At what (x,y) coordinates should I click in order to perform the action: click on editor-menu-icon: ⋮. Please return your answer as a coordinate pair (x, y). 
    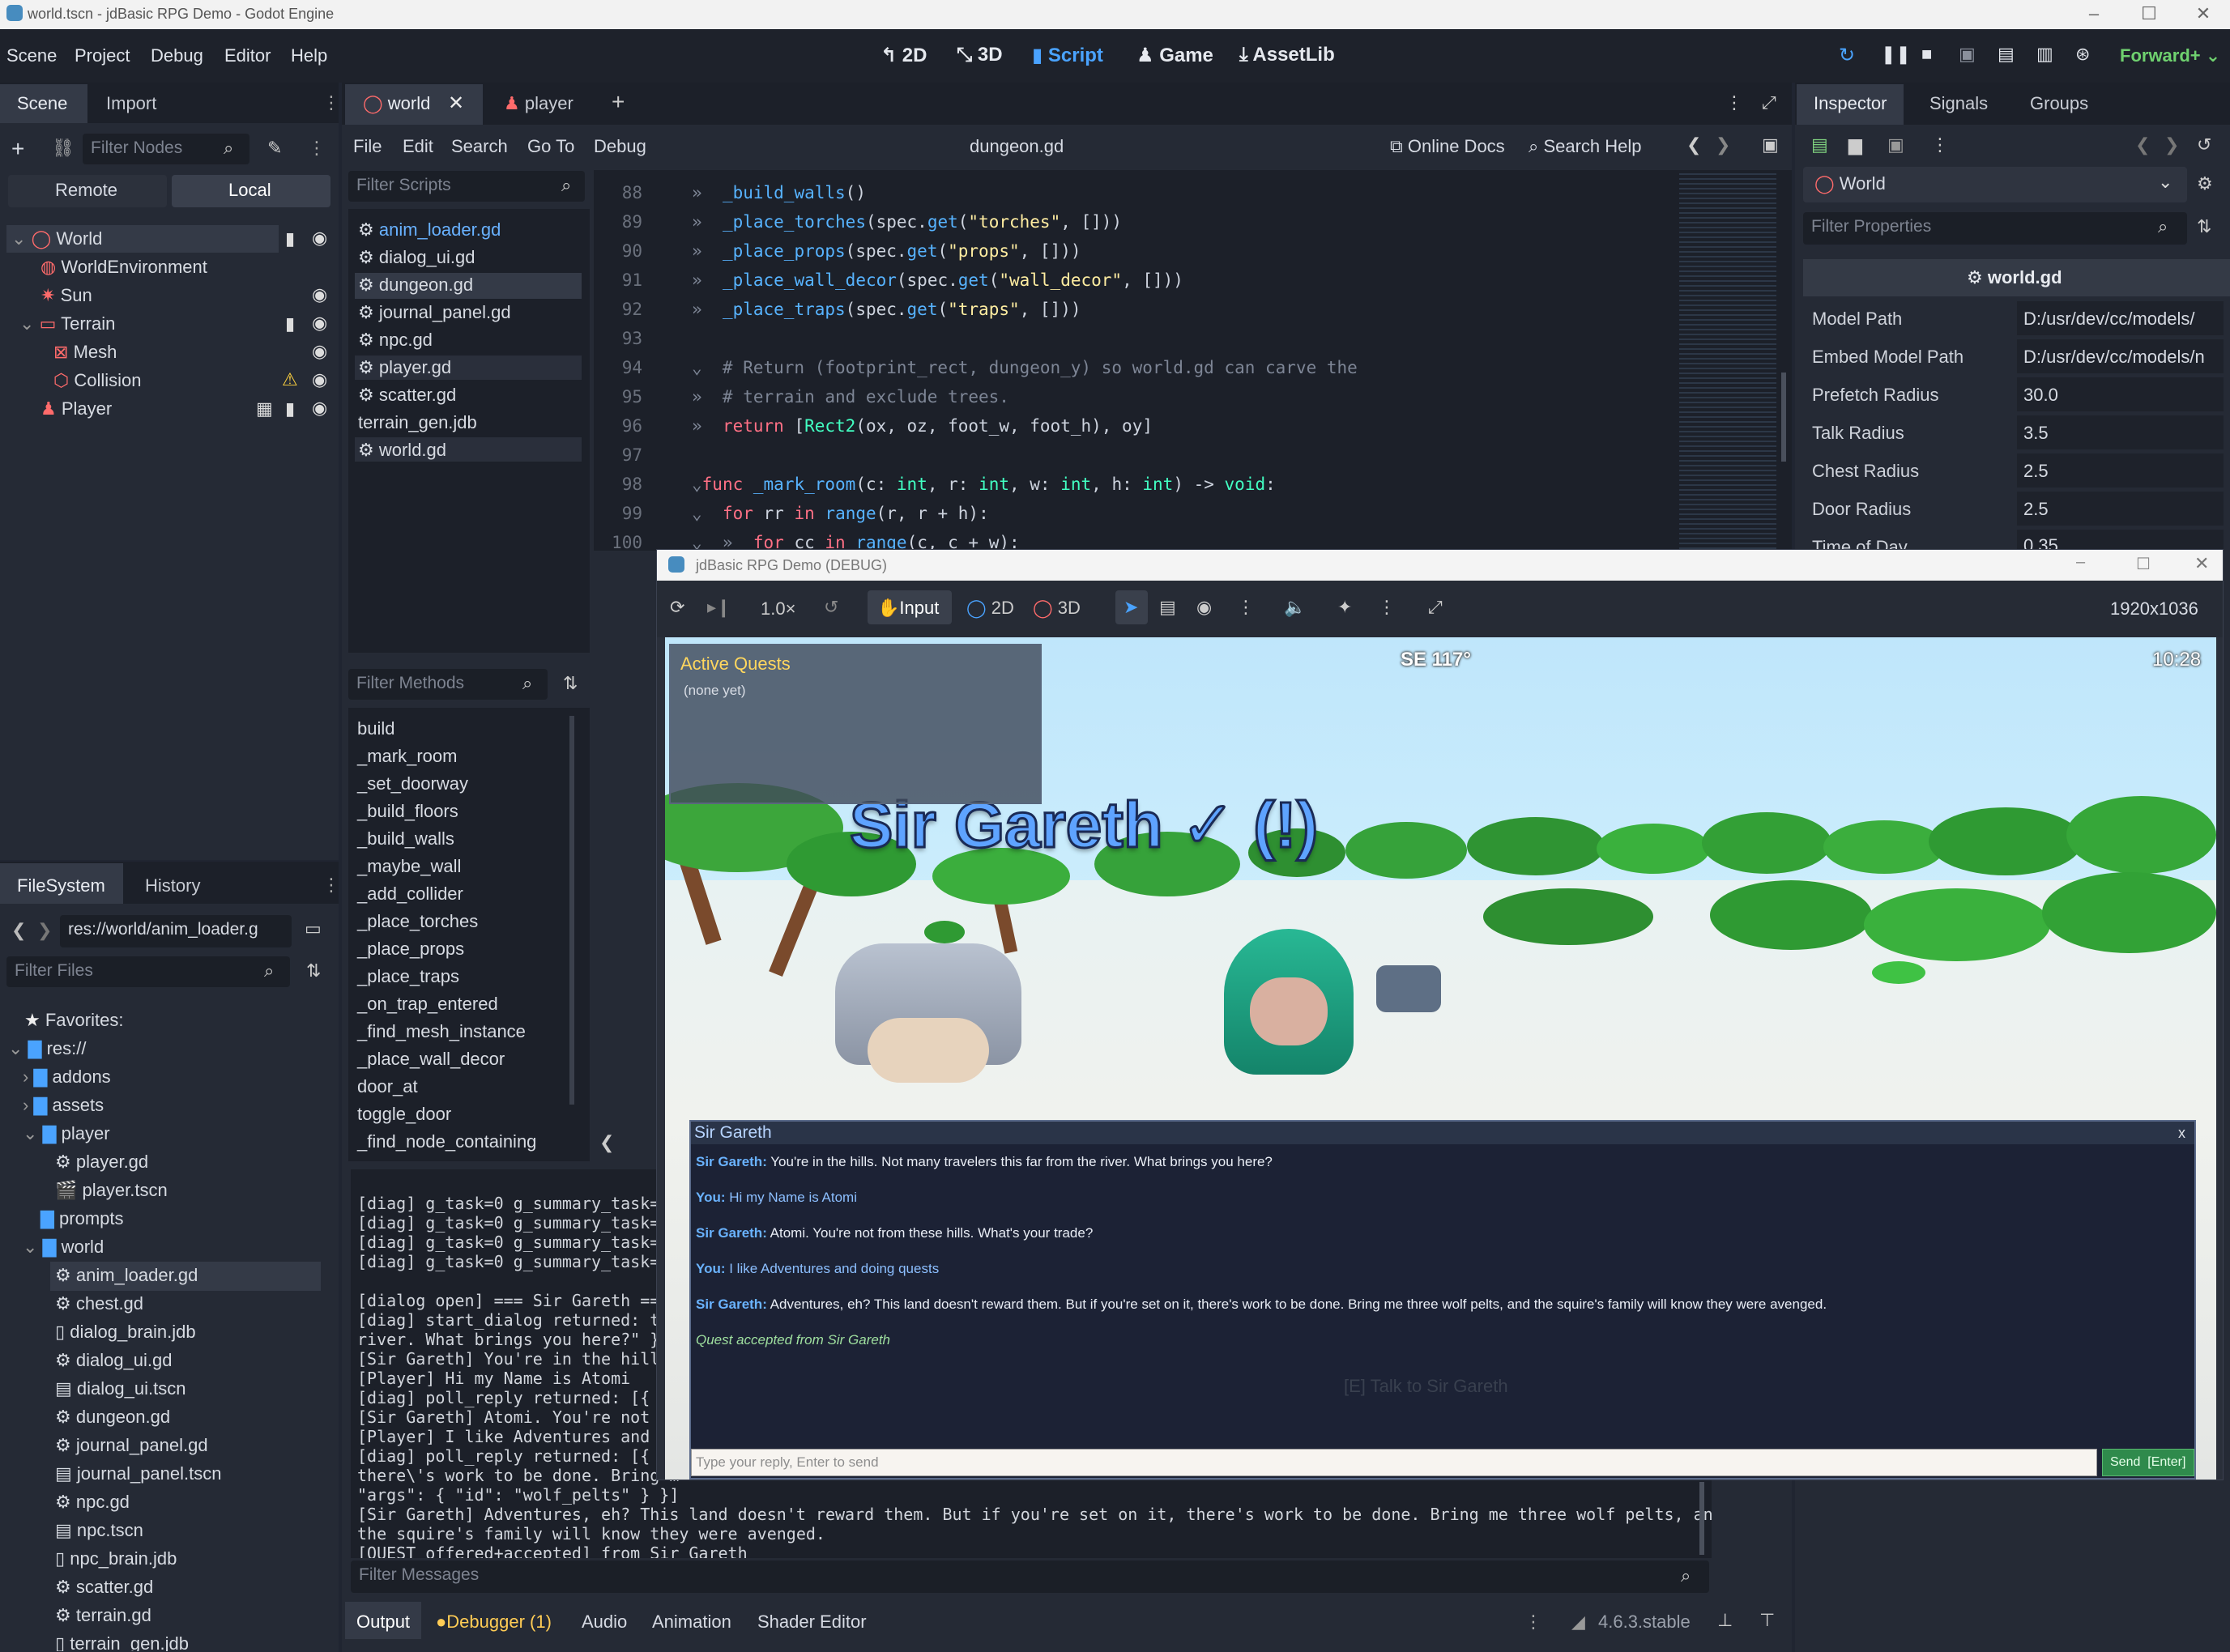
    Looking at the image, I should click on (1734, 102).